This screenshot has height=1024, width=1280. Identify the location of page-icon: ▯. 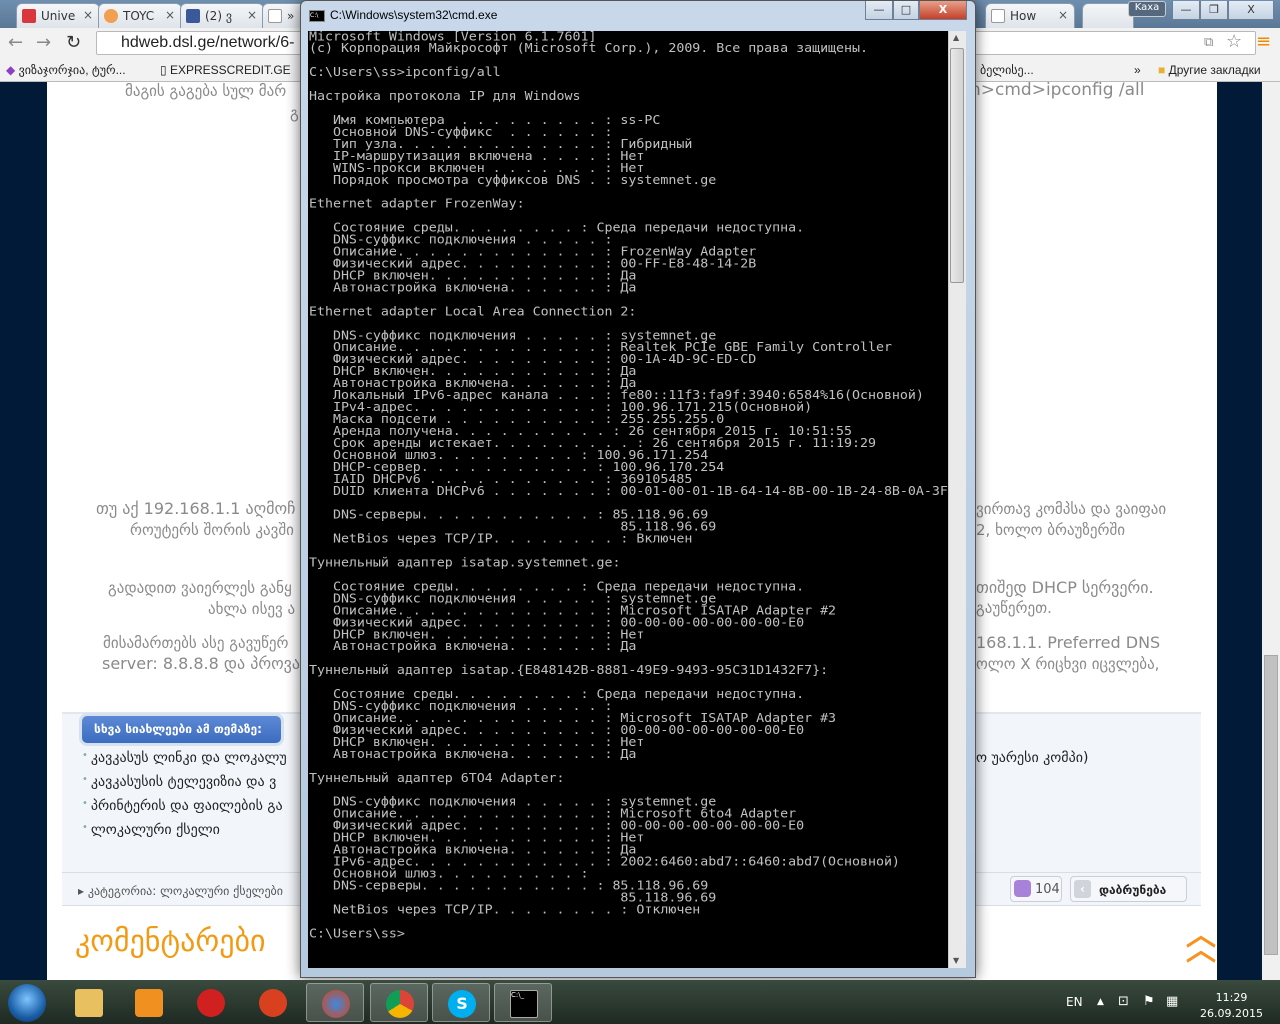
(163, 70).